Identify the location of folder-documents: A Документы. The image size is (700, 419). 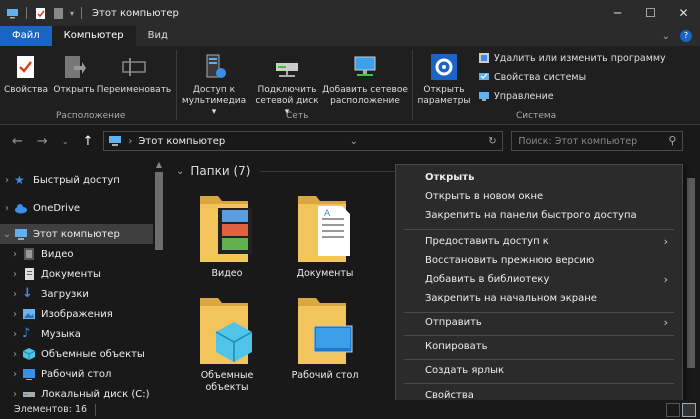
(325, 235).